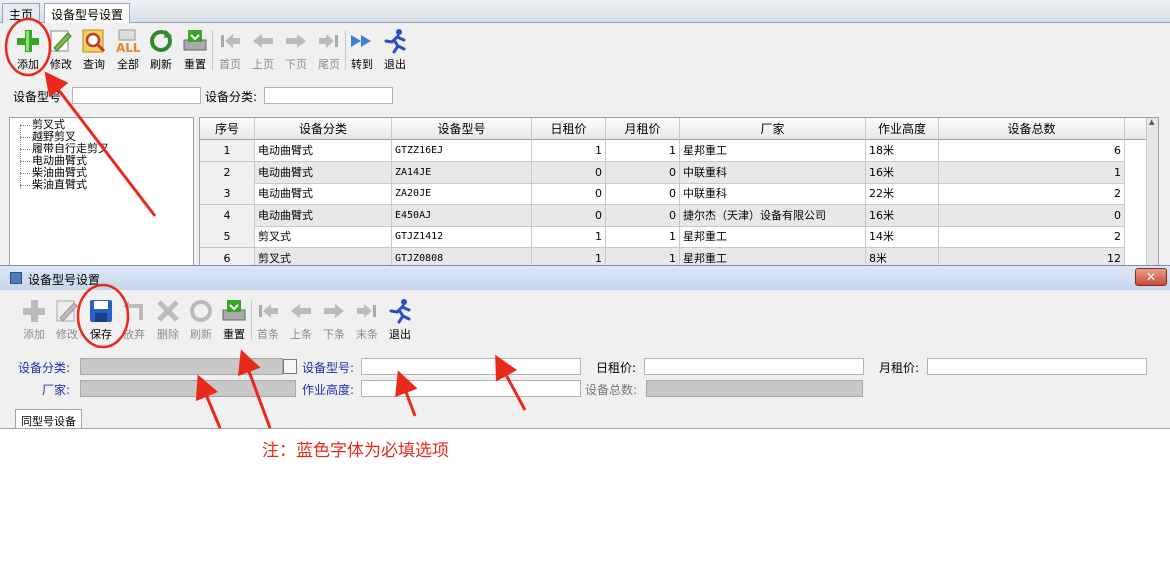  Describe the element at coordinates (61, 41) in the screenshot. I see `edit-icon` at that location.